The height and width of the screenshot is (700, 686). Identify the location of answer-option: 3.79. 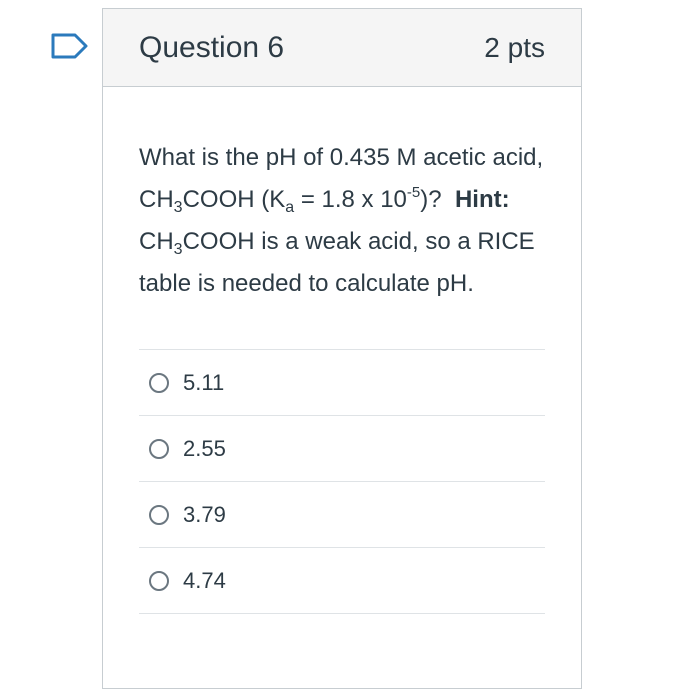
(342, 515).